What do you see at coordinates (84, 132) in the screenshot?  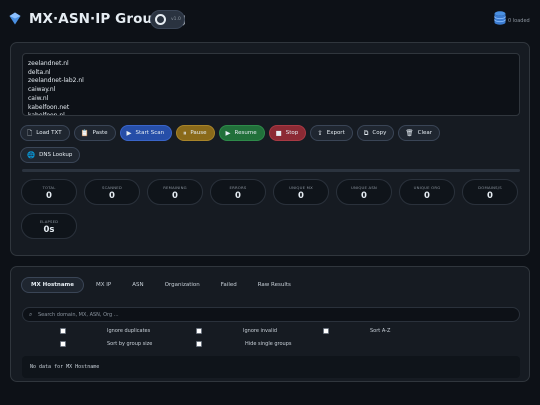 I see `clipboard-icon: 📋` at bounding box center [84, 132].